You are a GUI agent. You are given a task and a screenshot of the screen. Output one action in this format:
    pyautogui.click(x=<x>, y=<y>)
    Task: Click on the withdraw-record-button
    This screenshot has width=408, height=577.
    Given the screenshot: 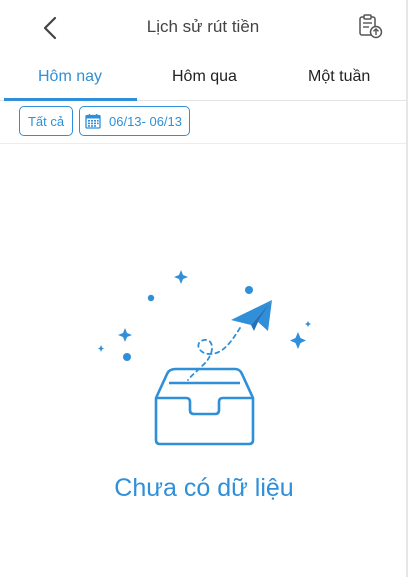 What is the action you would take?
    pyautogui.click(x=370, y=26)
    